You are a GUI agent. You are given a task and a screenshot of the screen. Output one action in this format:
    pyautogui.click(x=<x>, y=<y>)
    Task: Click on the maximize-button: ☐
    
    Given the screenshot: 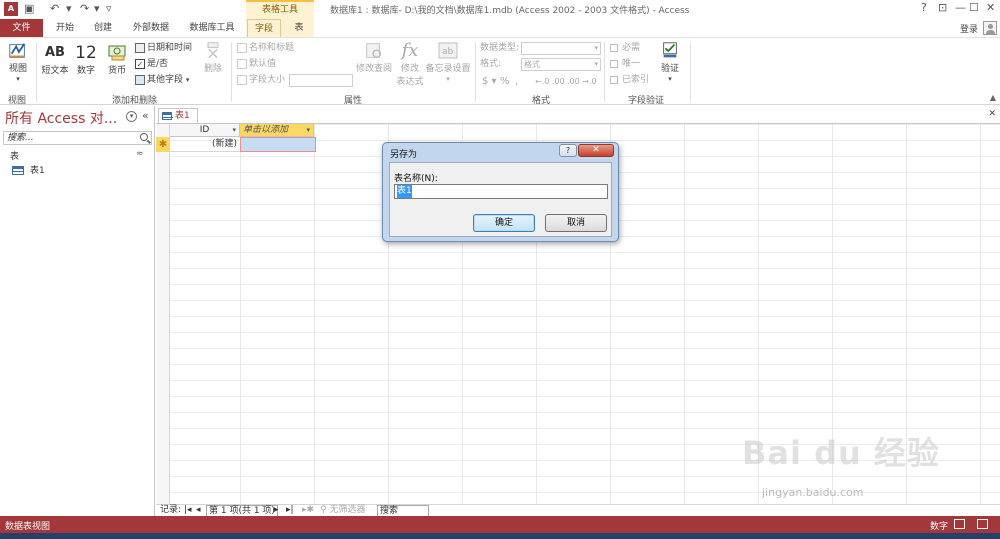 What is the action you would take?
    pyautogui.click(x=974, y=7)
    